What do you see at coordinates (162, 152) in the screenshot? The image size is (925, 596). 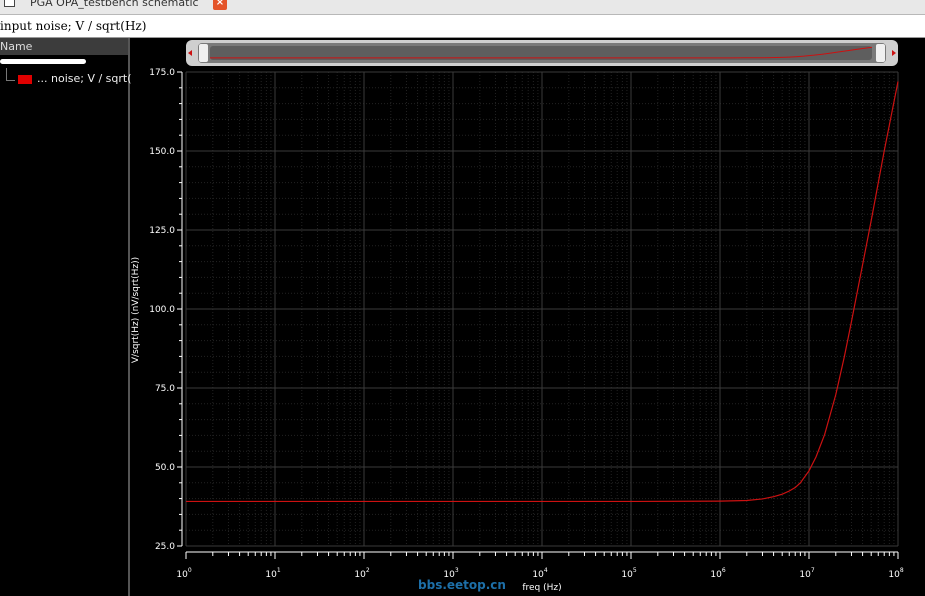 I see `y-tick-label: 150.0` at bounding box center [162, 152].